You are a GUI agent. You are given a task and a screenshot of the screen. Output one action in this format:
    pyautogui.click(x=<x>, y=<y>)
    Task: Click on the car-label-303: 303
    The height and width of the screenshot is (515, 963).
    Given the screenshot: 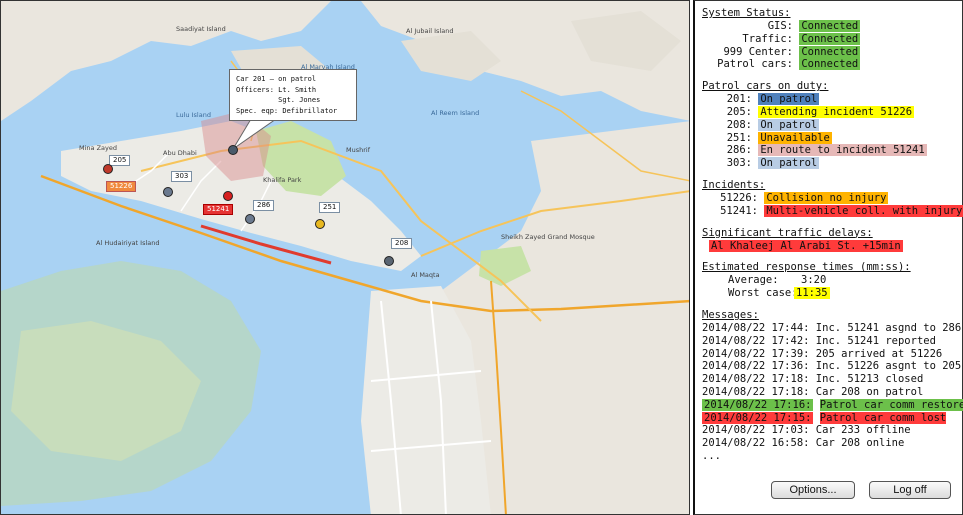 What is the action you would take?
    pyautogui.click(x=182, y=176)
    